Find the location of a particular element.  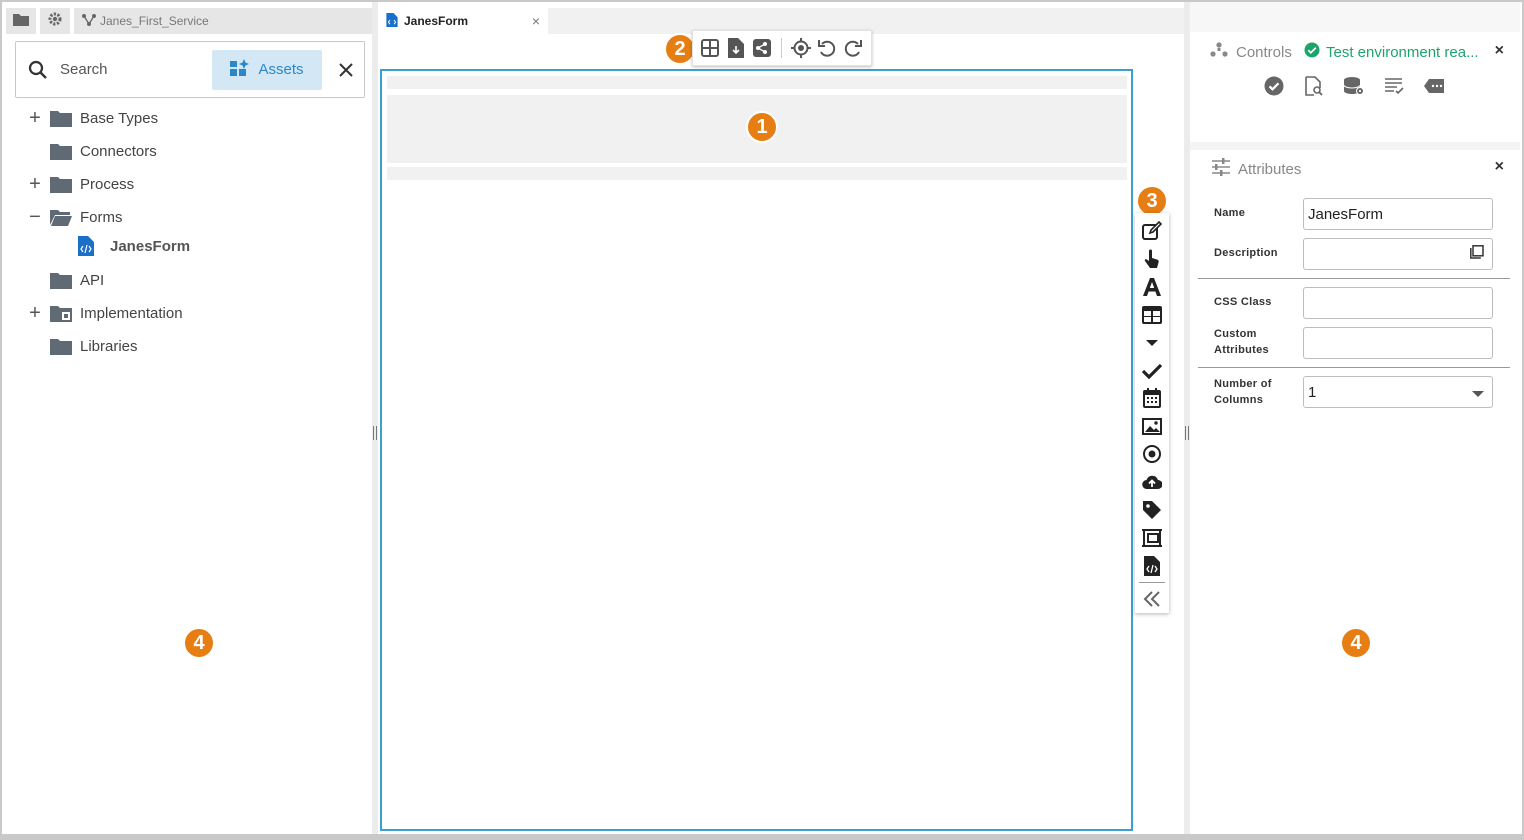

undo-icon is located at coordinates (827, 48).